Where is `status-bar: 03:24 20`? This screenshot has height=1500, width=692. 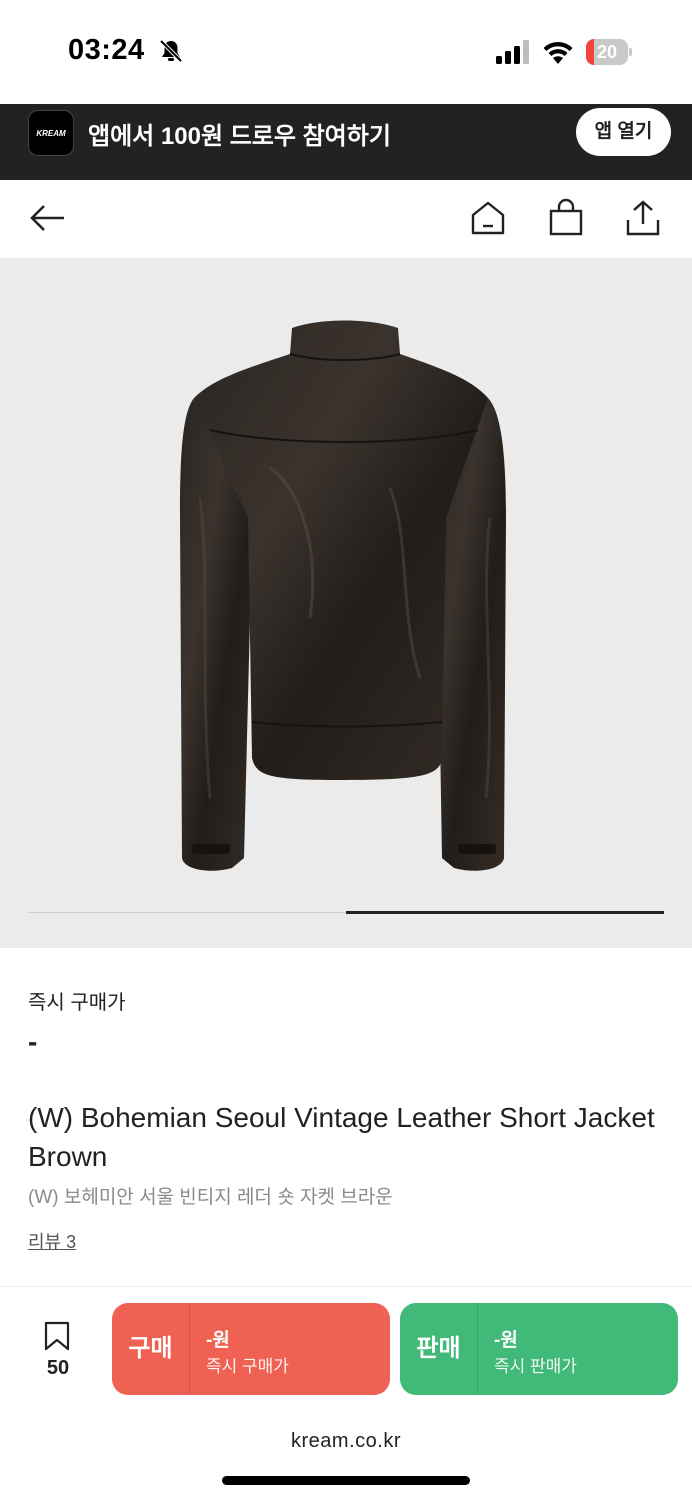
status-bar: 03:24 20 is located at coordinates (346, 52).